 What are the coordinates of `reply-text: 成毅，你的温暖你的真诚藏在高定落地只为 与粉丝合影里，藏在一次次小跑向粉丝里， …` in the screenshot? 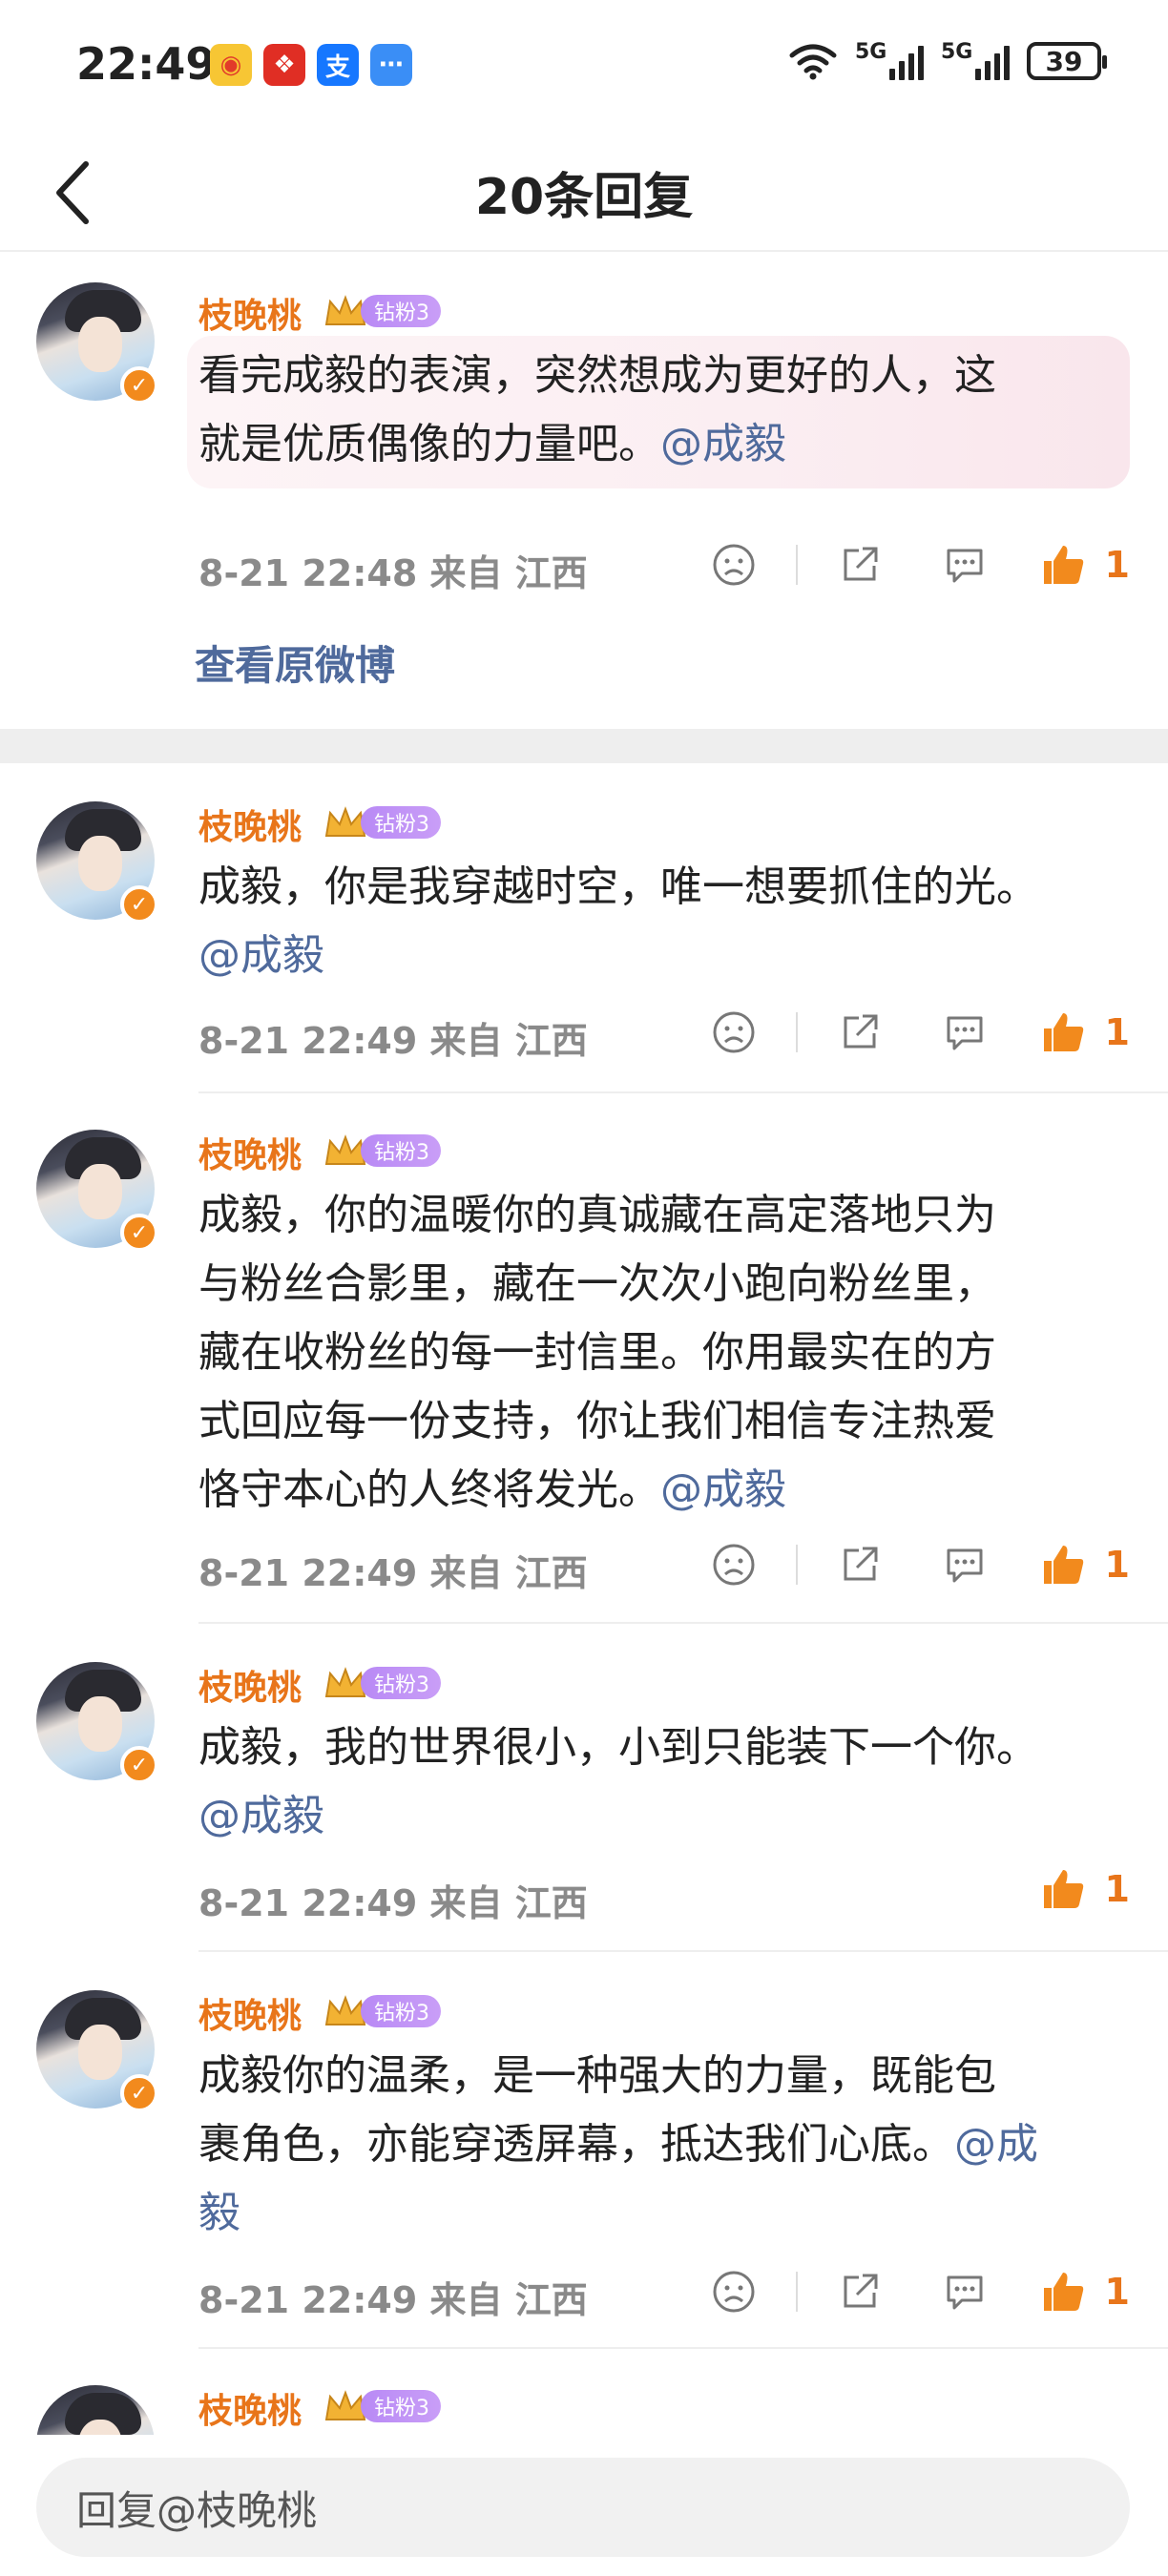 It's located at (597, 1352).